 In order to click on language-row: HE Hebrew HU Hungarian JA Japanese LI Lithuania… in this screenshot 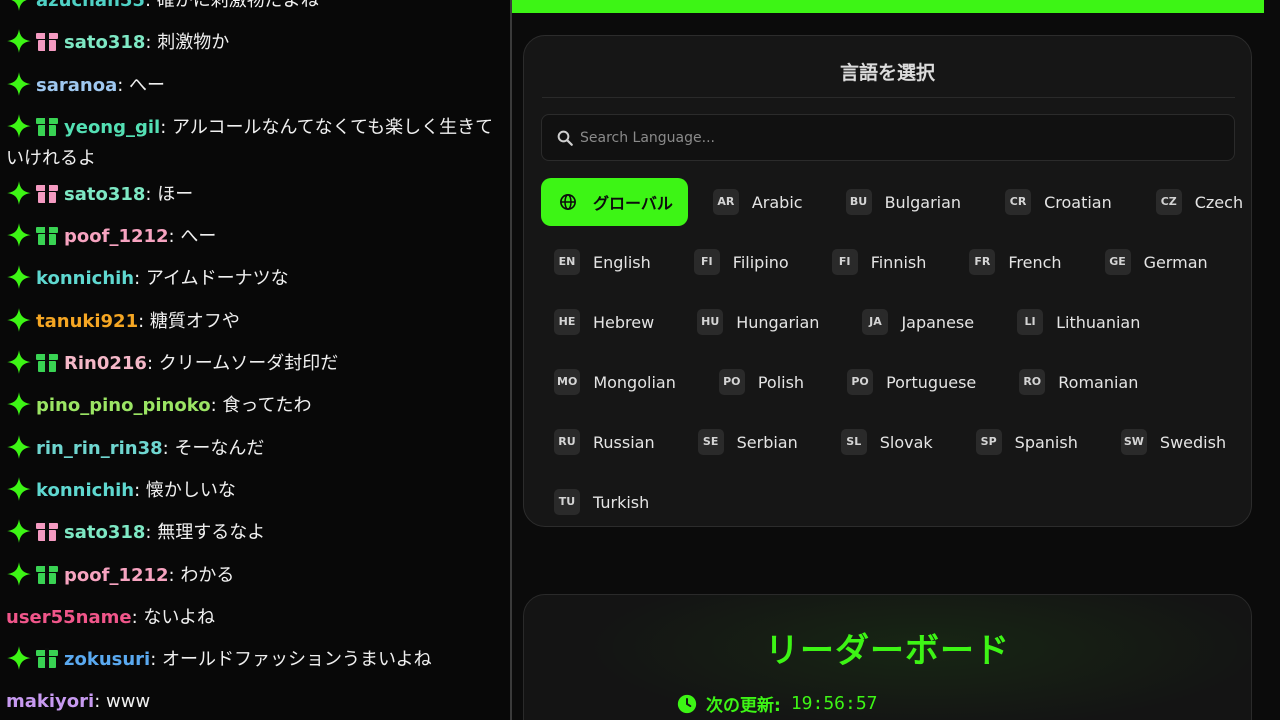, I will do `click(891, 328)`.